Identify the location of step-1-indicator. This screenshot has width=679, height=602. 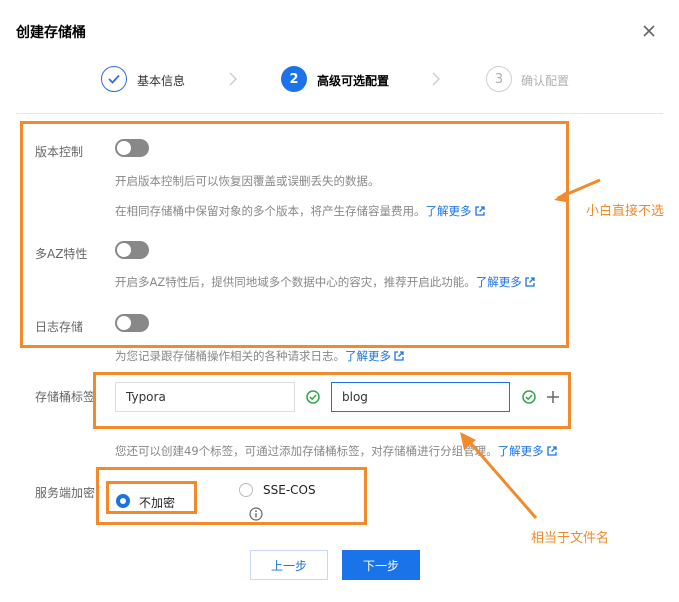
(114, 79).